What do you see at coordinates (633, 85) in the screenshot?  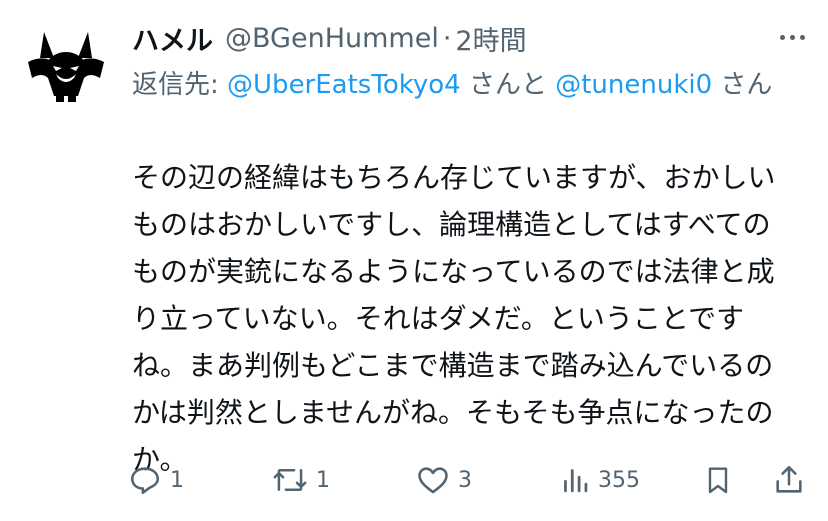 I see `mention-link: @tunenuki0` at bounding box center [633, 85].